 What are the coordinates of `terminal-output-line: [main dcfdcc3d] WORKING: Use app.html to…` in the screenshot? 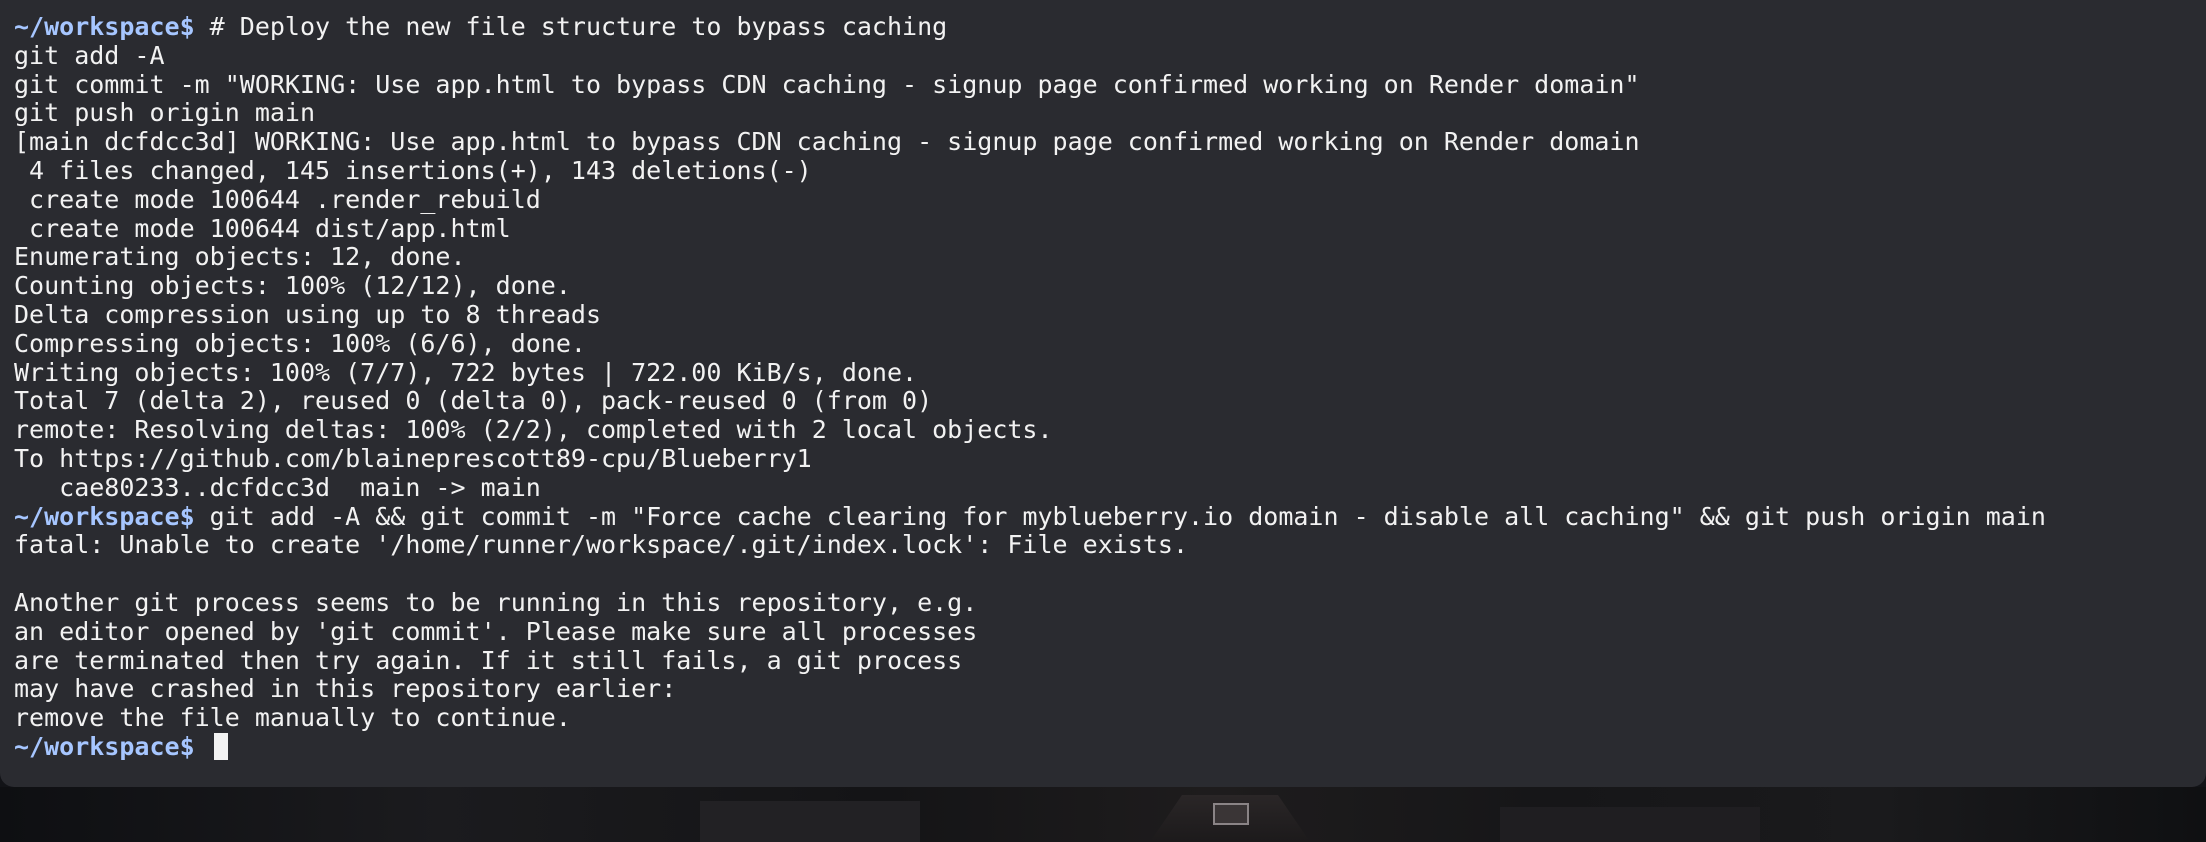 It's located at (1110, 142).